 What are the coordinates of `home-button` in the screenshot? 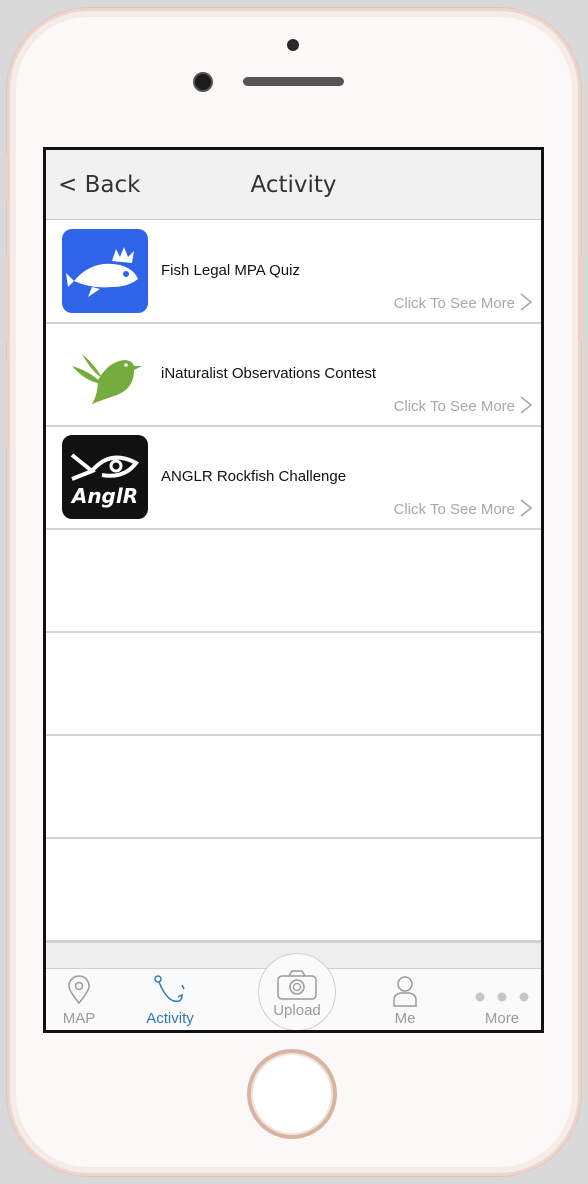 It's located at (292, 1094).